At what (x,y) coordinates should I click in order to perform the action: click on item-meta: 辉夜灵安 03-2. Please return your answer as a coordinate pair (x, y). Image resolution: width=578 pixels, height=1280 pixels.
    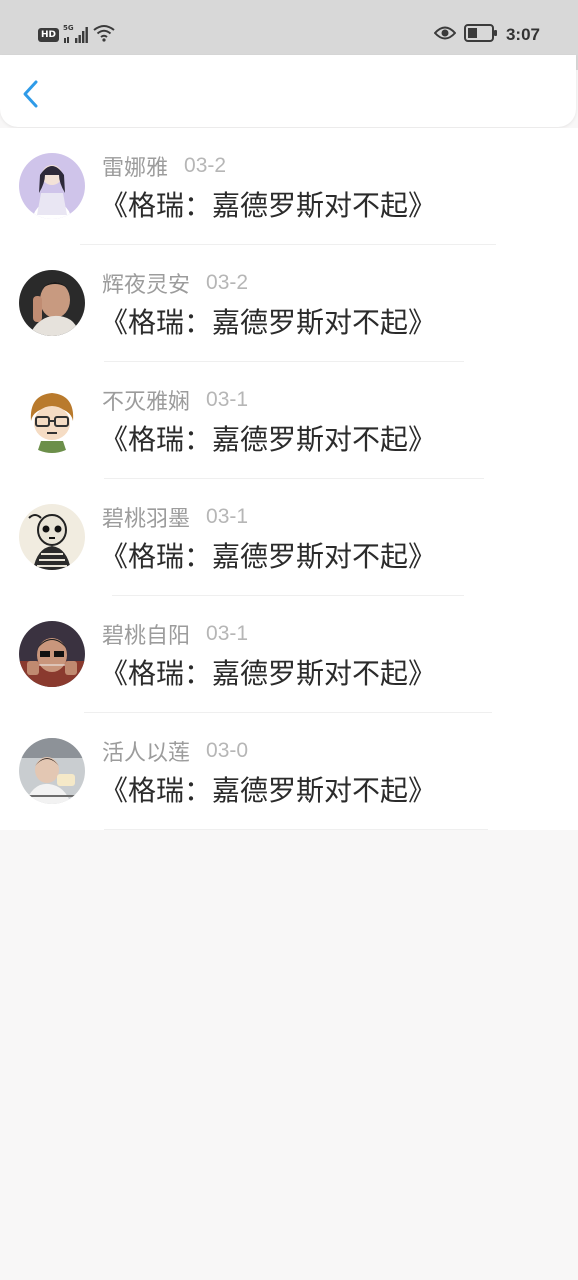
    Looking at the image, I should click on (175, 283).